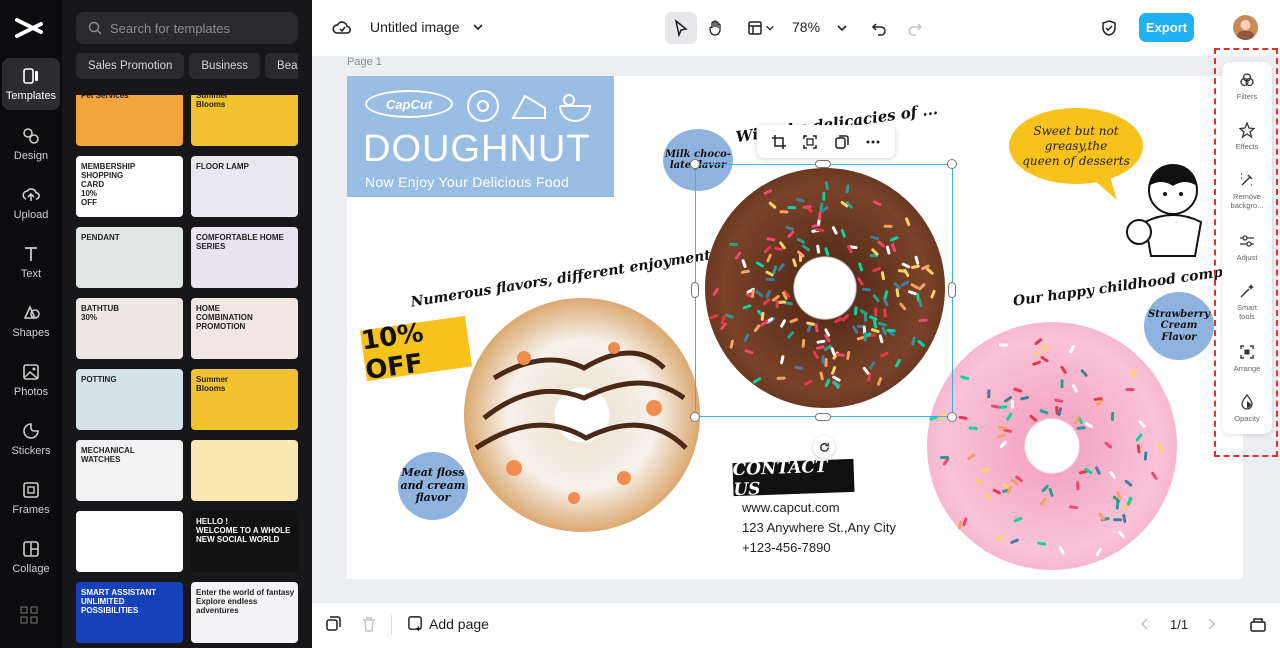 This screenshot has height=648, width=1280. I want to click on contact-website: www.capcut.com, so click(791, 507).